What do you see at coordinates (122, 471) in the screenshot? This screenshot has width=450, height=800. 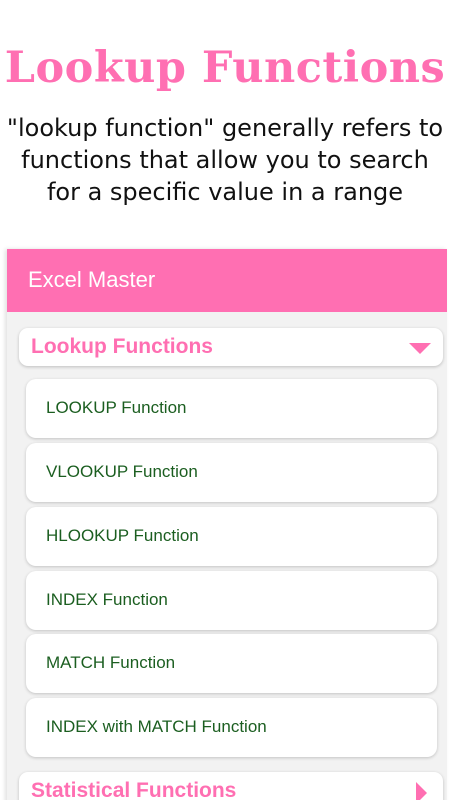 I see `list-item-label: VLOOKUP Function` at bounding box center [122, 471].